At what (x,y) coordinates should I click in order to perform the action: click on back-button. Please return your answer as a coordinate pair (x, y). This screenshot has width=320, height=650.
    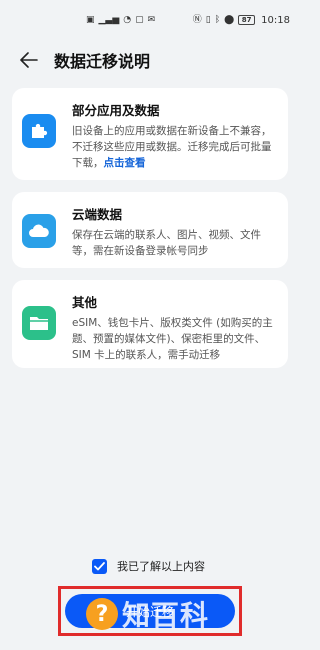
    Looking at the image, I should click on (29, 60).